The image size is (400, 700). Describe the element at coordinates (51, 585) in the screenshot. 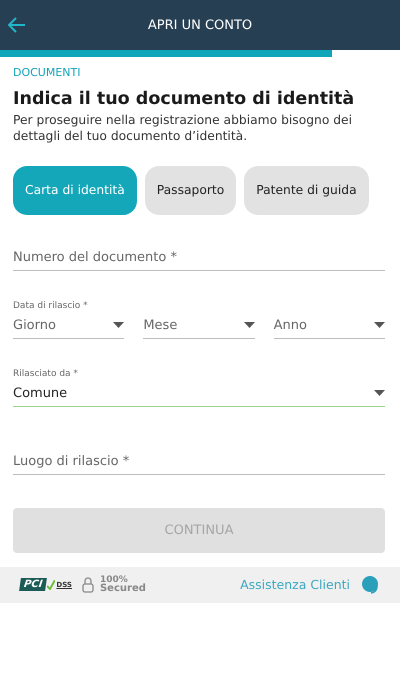

I see `check-icon` at that location.